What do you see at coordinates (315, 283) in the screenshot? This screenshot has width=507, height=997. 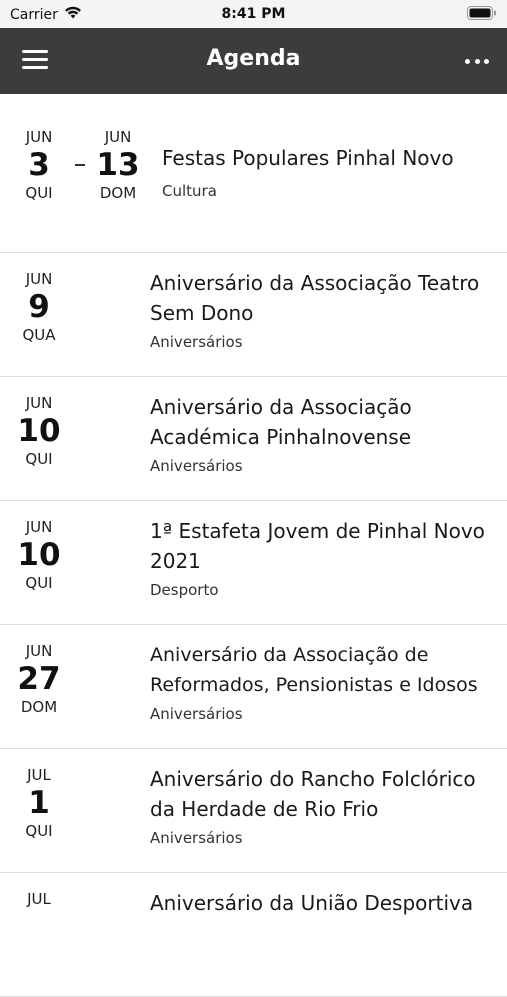 I see `event-title-line: Aniversário da Associação Teatro` at bounding box center [315, 283].